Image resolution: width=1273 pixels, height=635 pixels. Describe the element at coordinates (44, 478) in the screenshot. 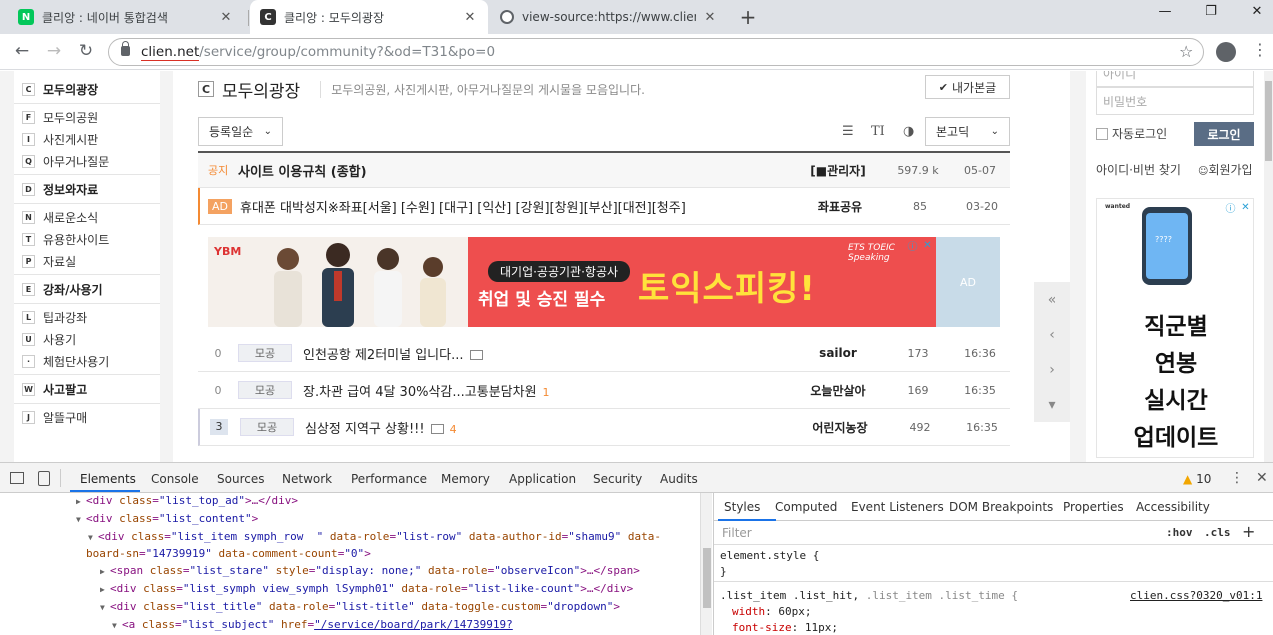

I see `device-toolbar-icon` at that location.